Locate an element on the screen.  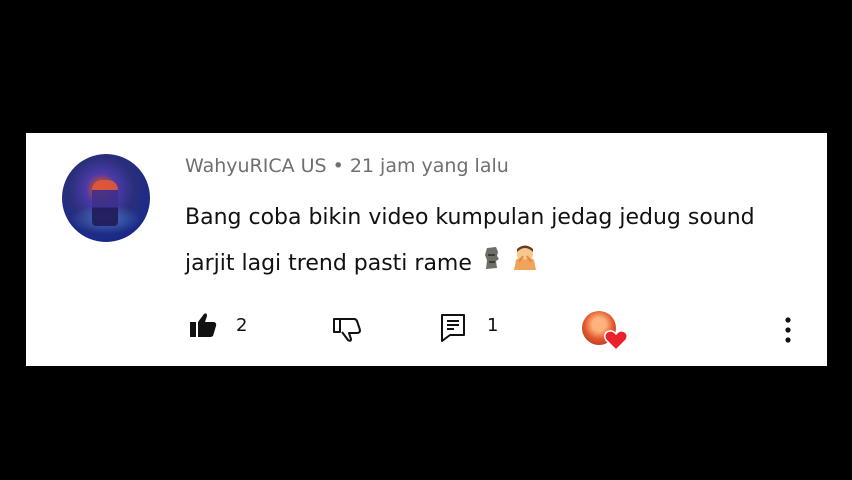
comment-timestamp: 21 jam yang lalu is located at coordinates (429, 166).